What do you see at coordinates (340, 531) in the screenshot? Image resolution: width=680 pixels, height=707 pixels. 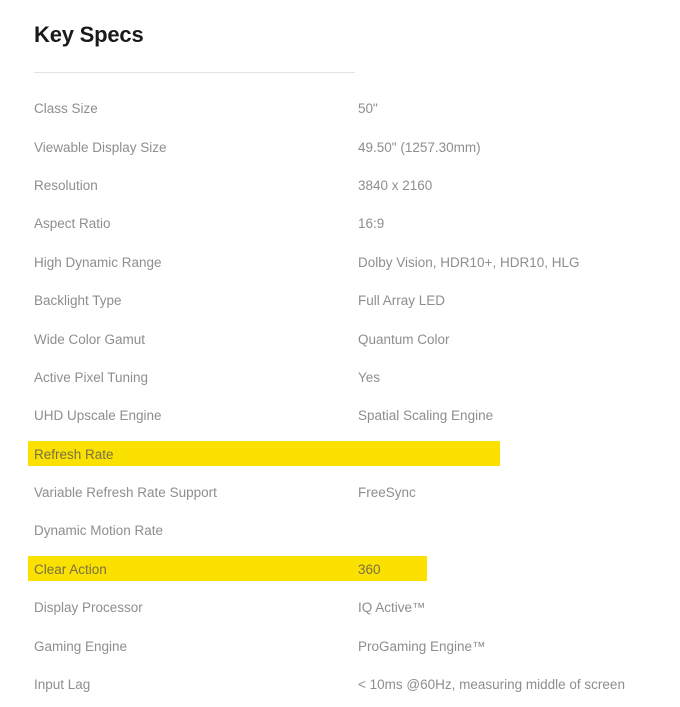 I see `table-row: Dynamic Motion Rate` at bounding box center [340, 531].